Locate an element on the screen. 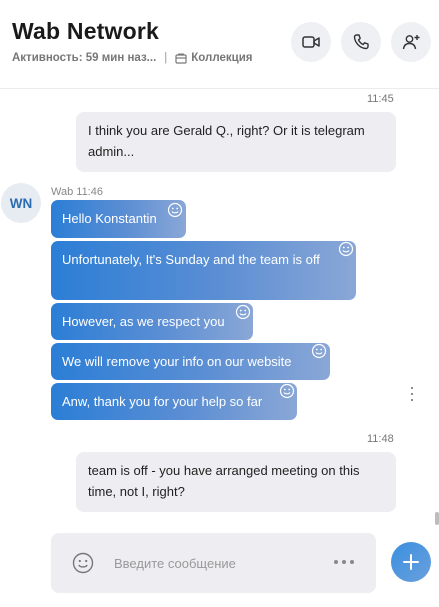 This screenshot has height=607, width=439. phone-icon is located at coordinates (361, 42).